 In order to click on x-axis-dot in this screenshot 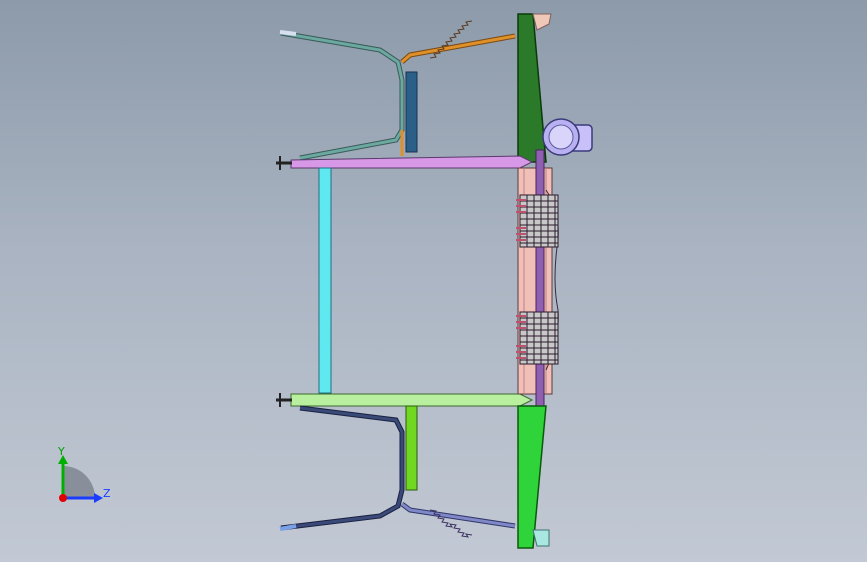, I will do `click(63, 498)`.